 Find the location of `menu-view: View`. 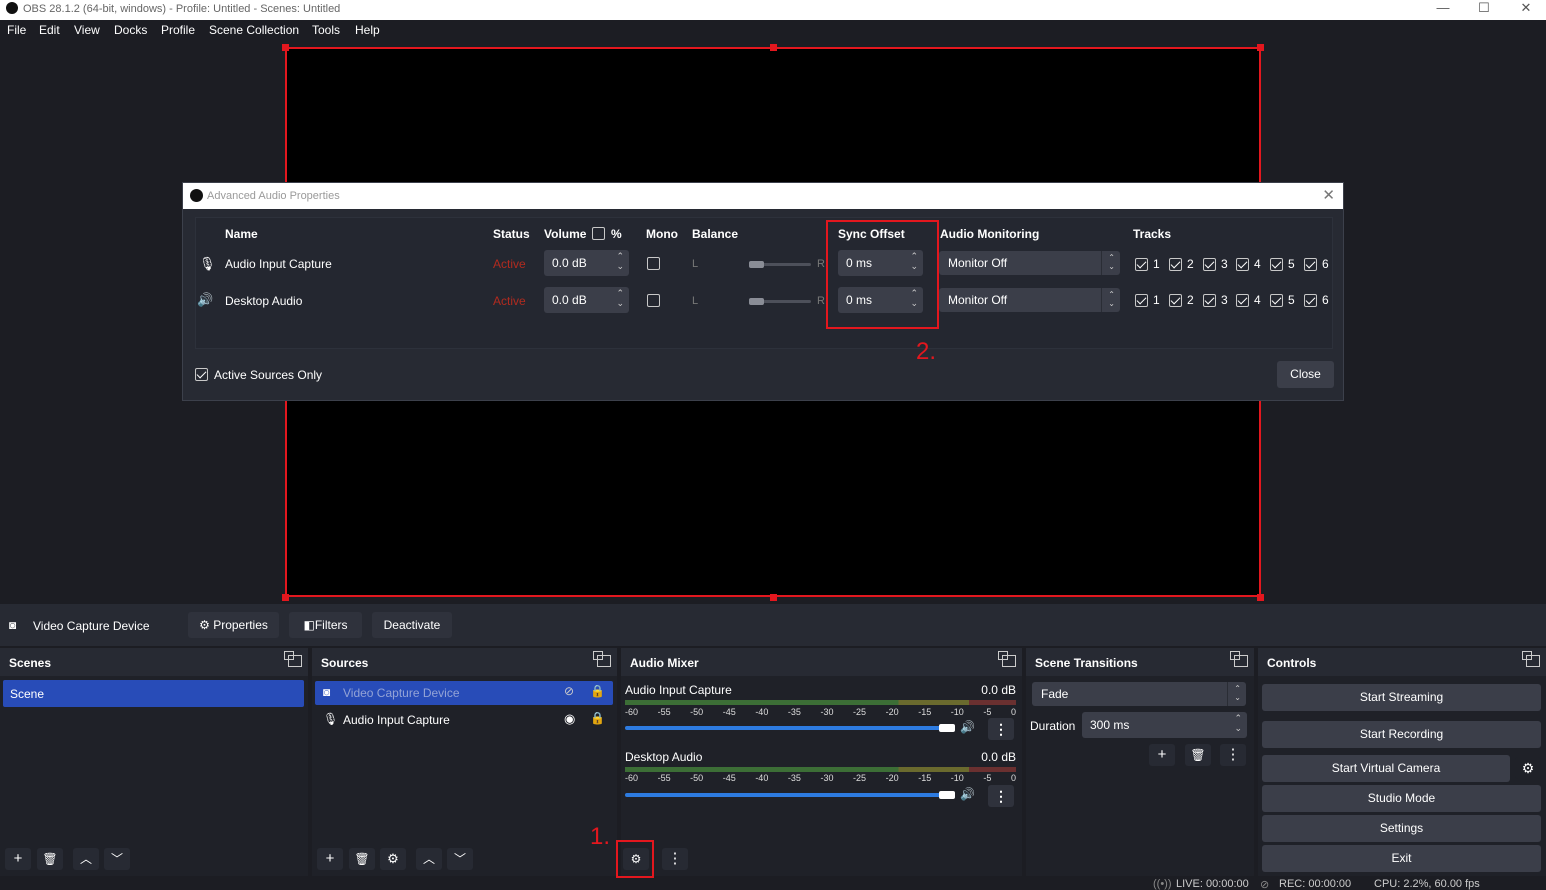

menu-view: View is located at coordinates (87, 30).